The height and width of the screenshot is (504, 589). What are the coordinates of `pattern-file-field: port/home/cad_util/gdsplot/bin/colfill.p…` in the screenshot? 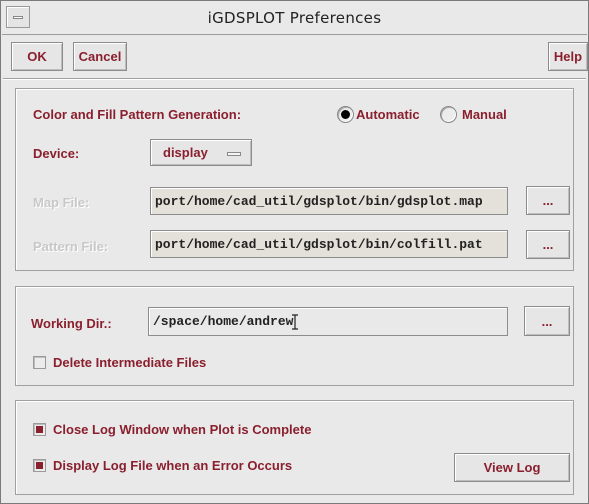 It's located at (329, 244).